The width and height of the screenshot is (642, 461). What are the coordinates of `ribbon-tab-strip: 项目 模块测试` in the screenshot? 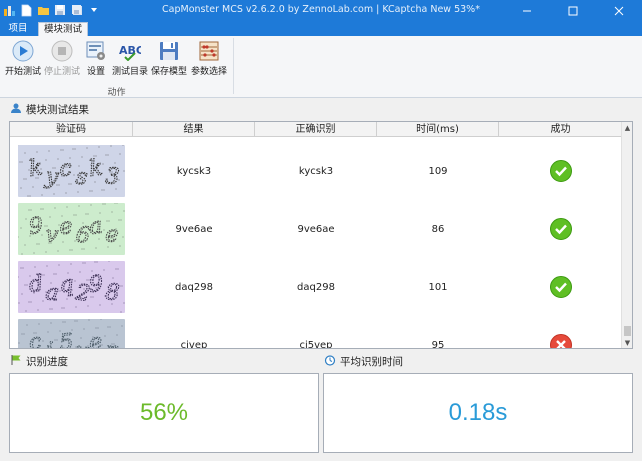 It's located at (321, 29).